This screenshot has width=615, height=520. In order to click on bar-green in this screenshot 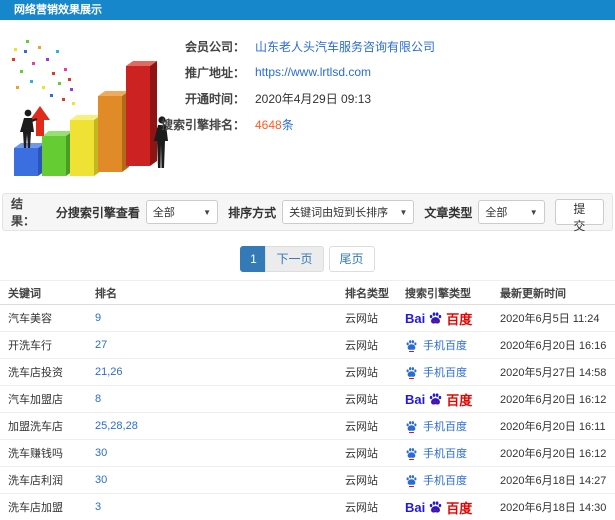, I will do `click(57, 153)`.